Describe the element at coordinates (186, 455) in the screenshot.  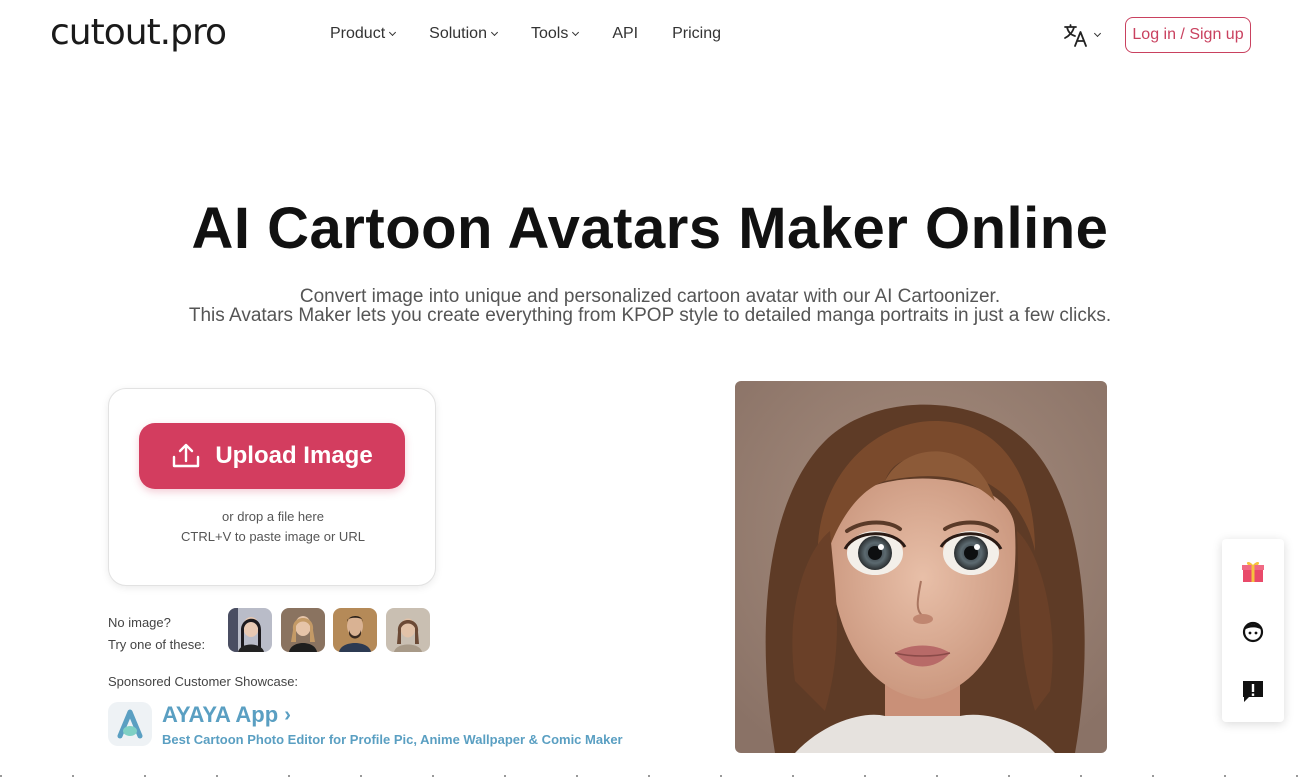
I see `upload-icon` at that location.